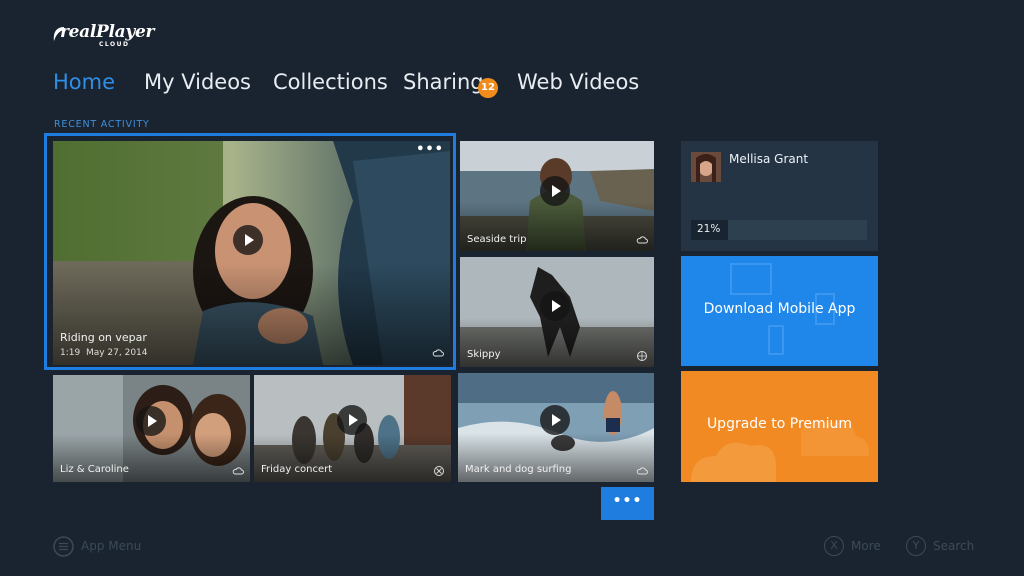 The image size is (1024, 576). What do you see at coordinates (578, 82) in the screenshot?
I see `tab-web-videos: Web Videos` at bounding box center [578, 82].